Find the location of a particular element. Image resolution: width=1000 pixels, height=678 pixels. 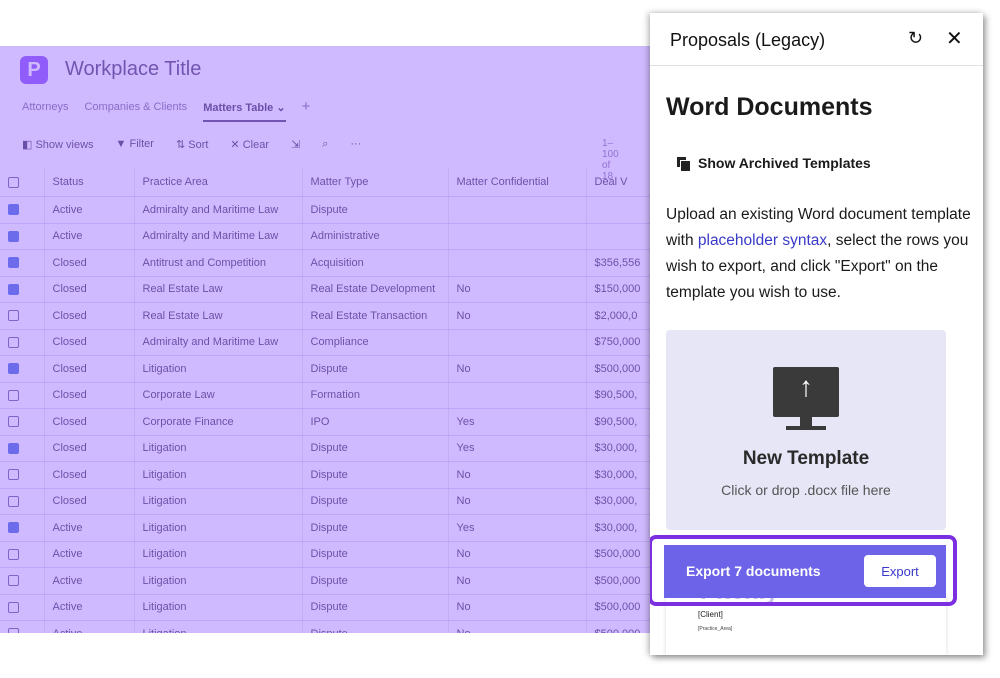

column-header: Matter Confidential is located at coordinates (517, 182).